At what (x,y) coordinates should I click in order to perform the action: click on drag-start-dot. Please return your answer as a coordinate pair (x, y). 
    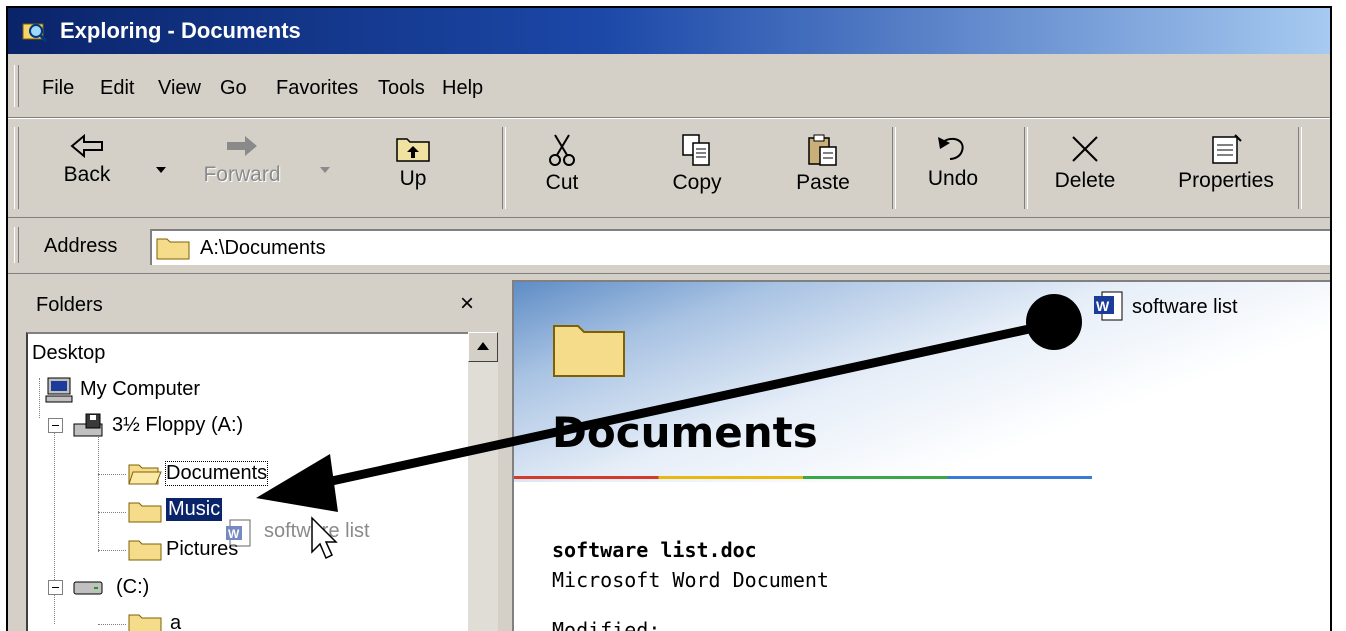
    Looking at the image, I should click on (1054, 322).